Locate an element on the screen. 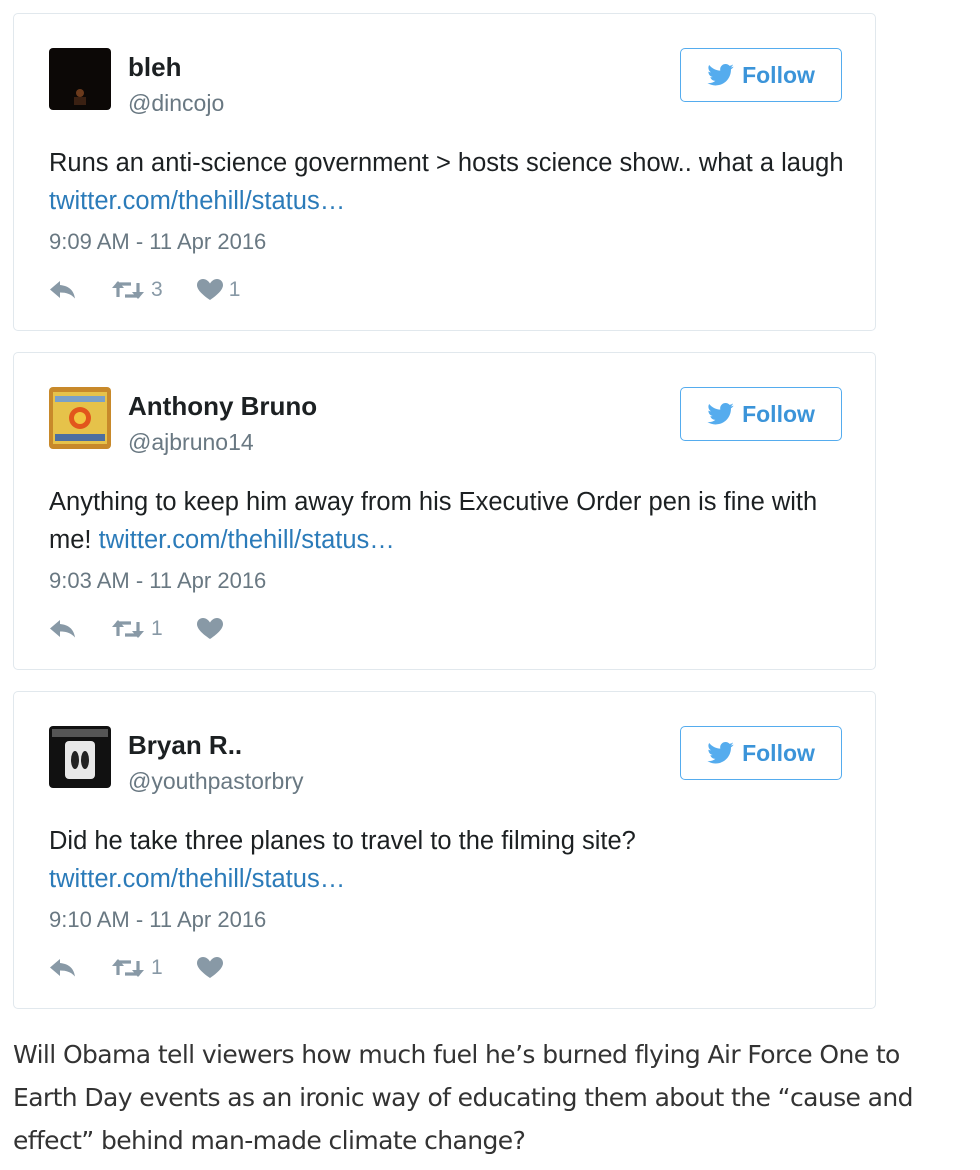  user-name: bleh is located at coordinates (154, 67).